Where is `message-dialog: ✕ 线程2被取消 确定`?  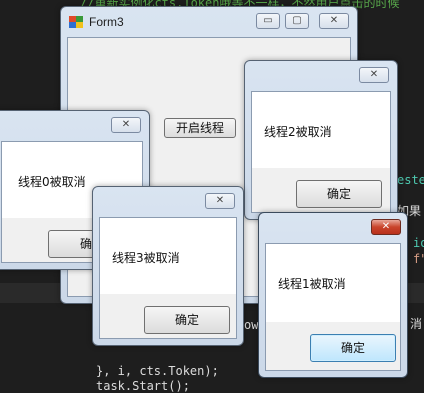 message-dialog: ✕ 线程2被取消 确定 is located at coordinates (321, 140).